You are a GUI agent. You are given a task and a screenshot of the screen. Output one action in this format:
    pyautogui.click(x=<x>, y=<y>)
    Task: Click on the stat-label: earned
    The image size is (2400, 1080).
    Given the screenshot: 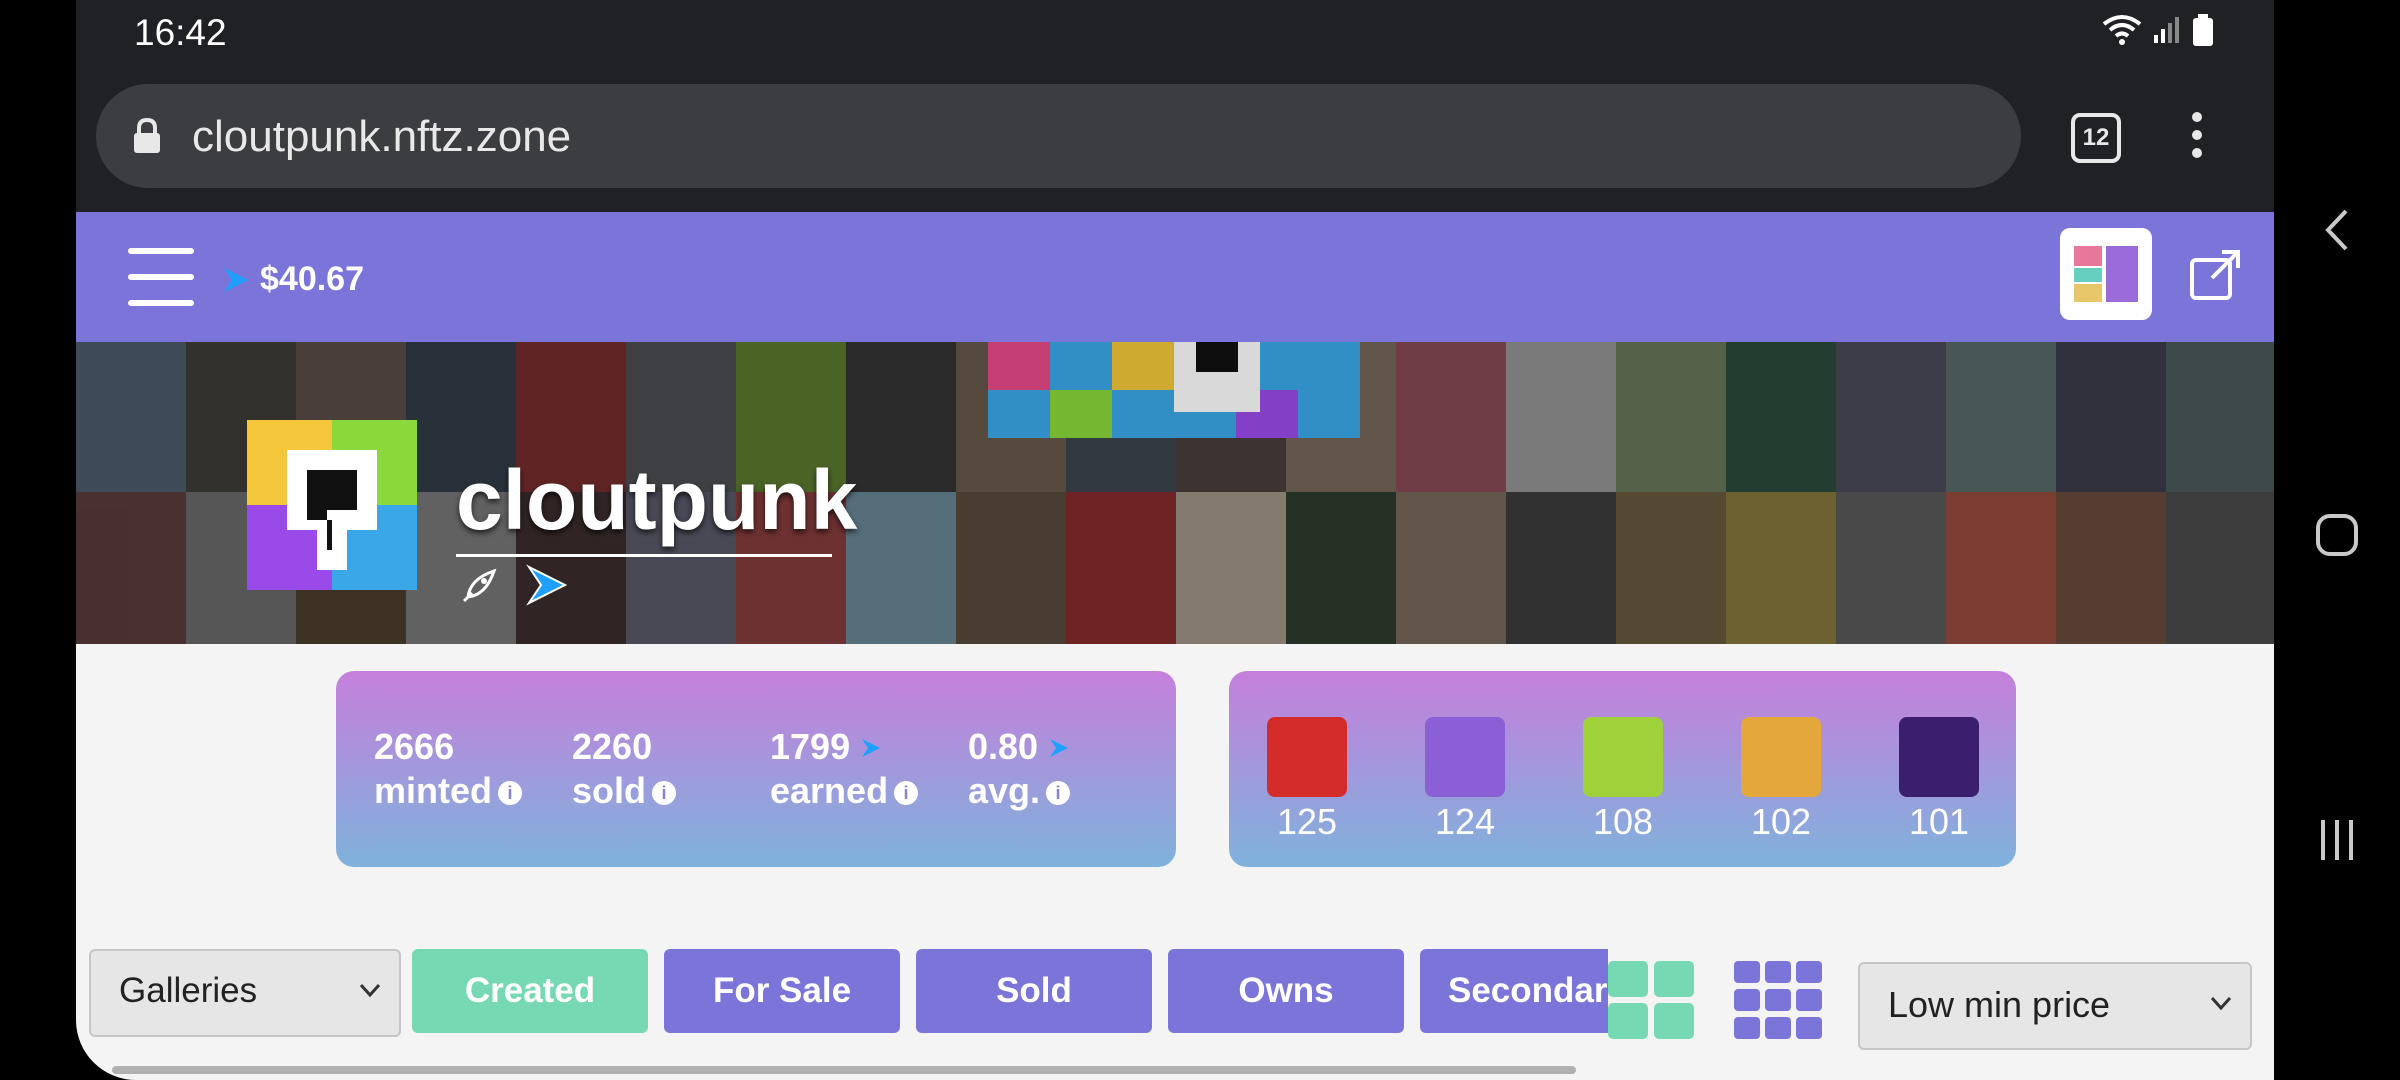 What is the action you would take?
    pyautogui.click(x=829, y=790)
    